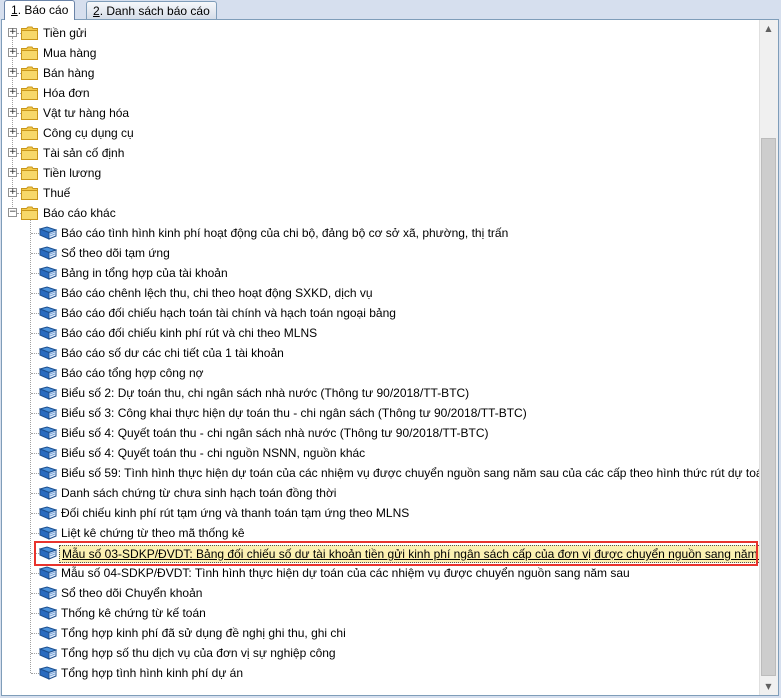 This screenshot has height=698, width=781. What do you see at coordinates (372, 93) in the screenshot?
I see `folder-row: + Hóa đơn` at bounding box center [372, 93].